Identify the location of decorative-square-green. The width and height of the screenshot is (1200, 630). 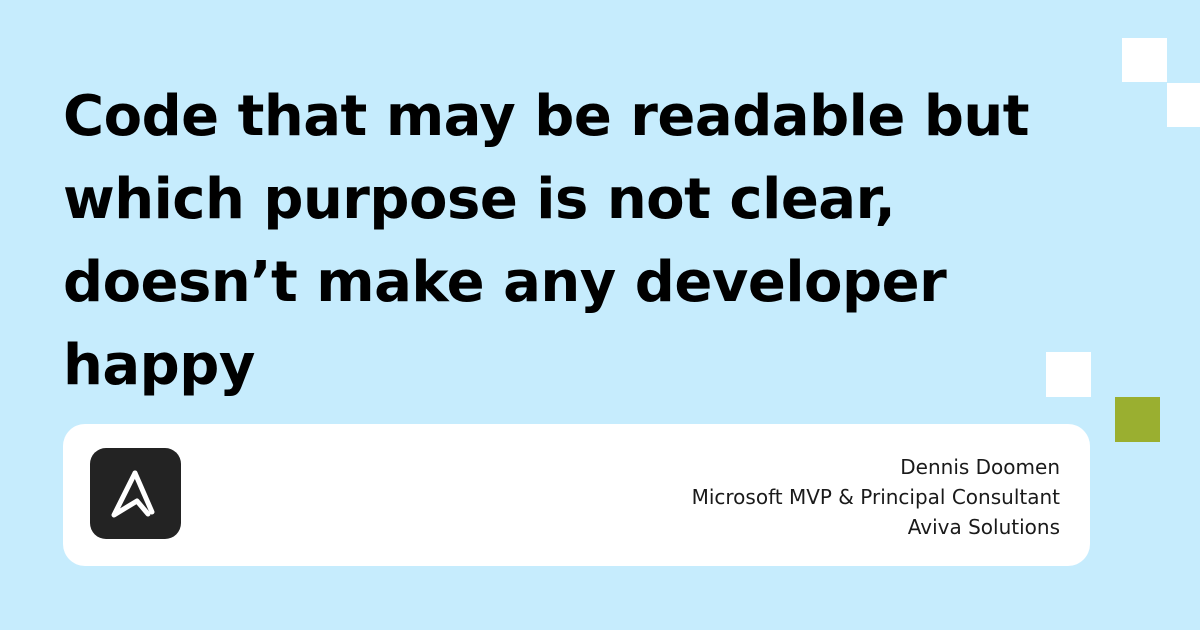
(1137, 419).